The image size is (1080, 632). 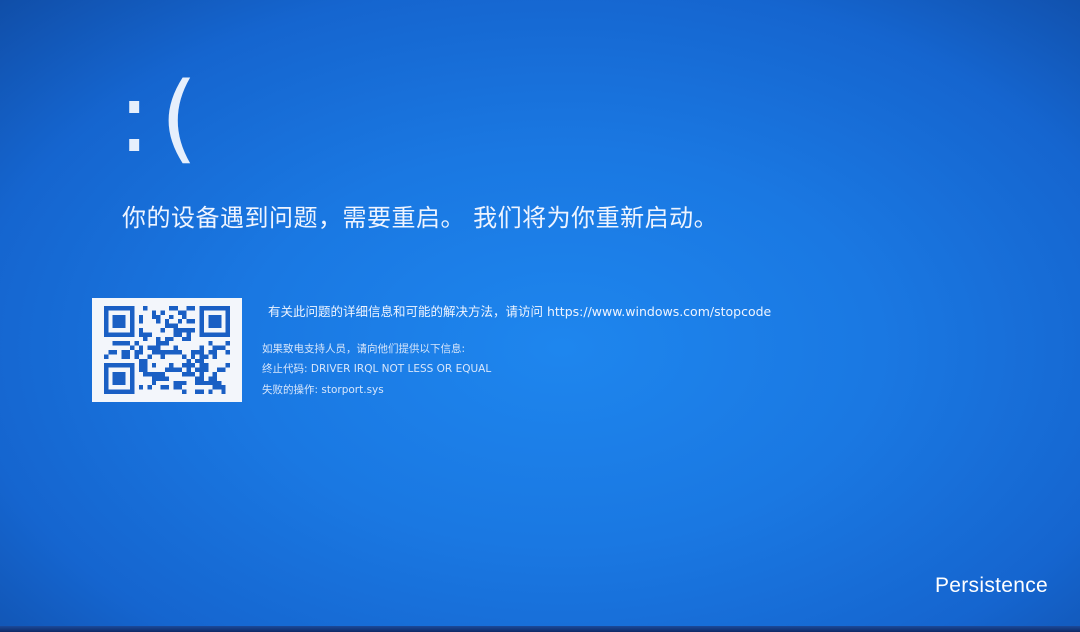 I want to click on support-prompt: 如果致电支持人员，请向他们提供以下信息:, so click(x=364, y=349).